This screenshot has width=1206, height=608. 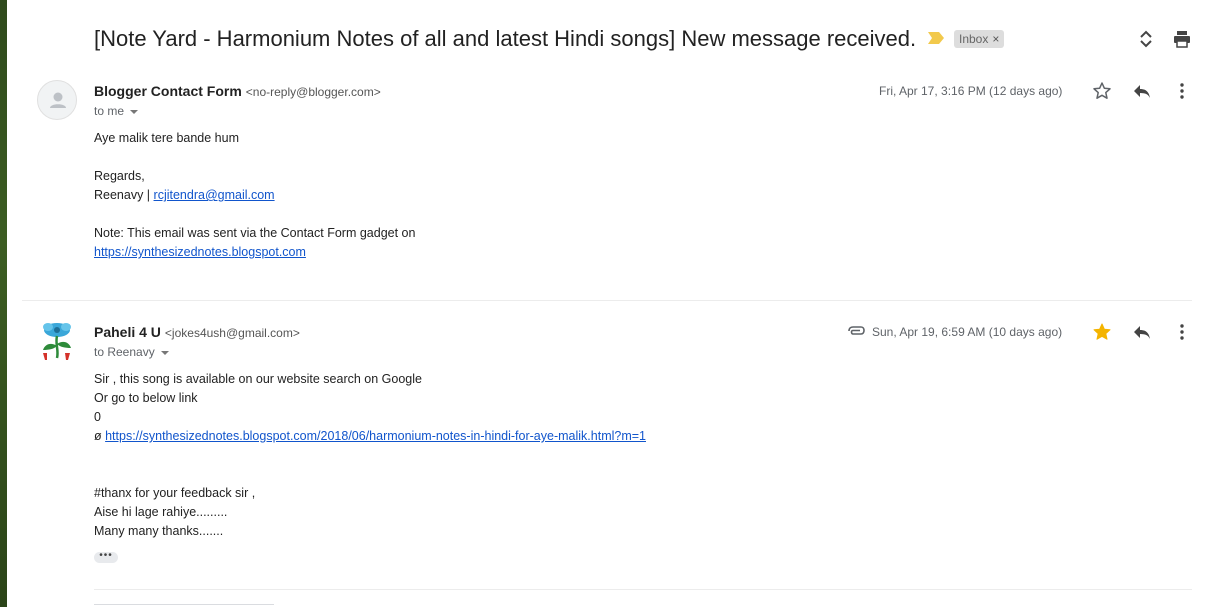 I want to click on sender-line: Paheli 4 U <jokes4ush@gmail.com>, so click(x=197, y=332).